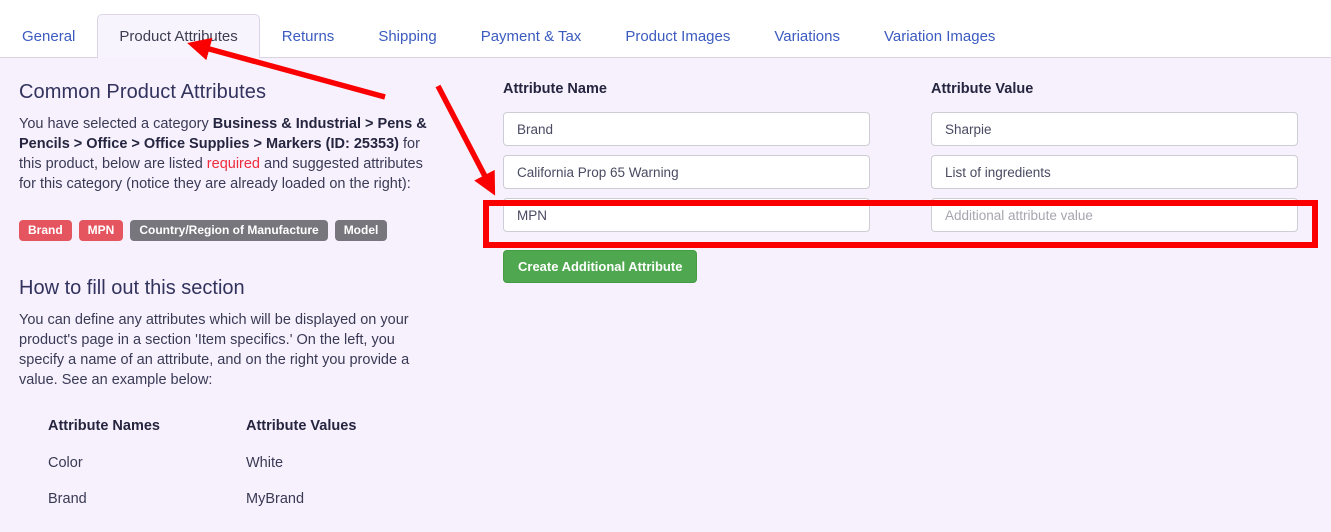 The height and width of the screenshot is (532, 1331). I want to click on tab-label: General, so click(49, 36).